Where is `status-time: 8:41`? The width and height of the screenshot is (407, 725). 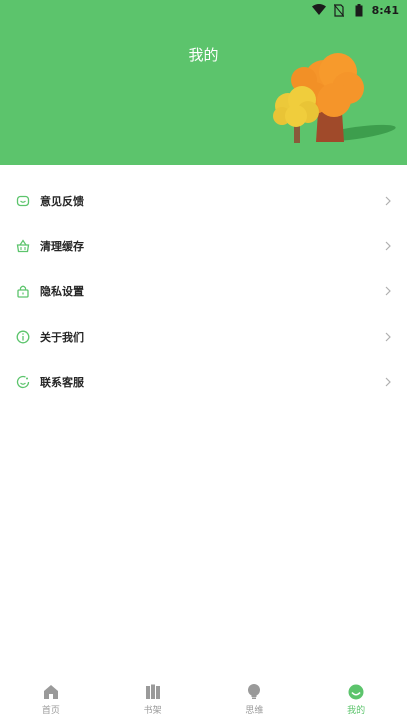
status-time: 8:41 is located at coordinates (385, 10).